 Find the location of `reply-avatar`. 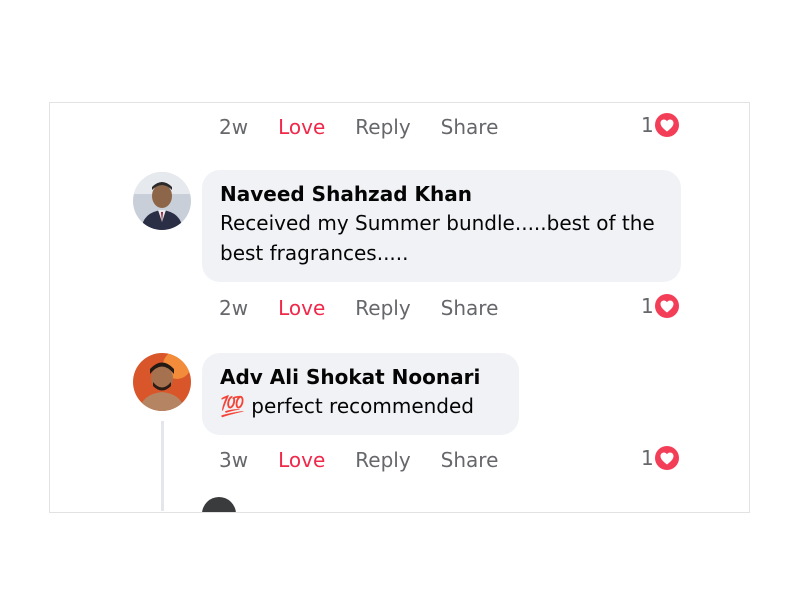

reply-avatar is located at coordinates (219, 504).